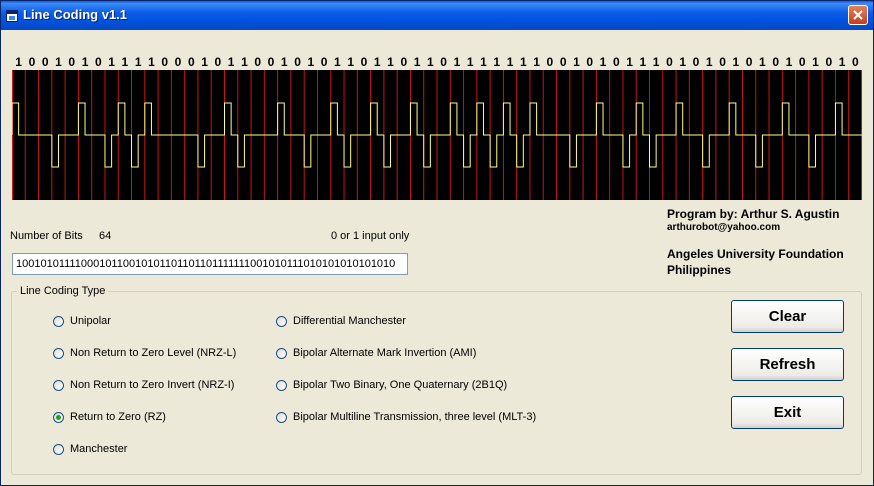 Image resolution: width=874 pixels, height=486 pixels. I want to click on radio-option: Bipolar Alternate Mark Invertion (AMI), so click(376, 353).